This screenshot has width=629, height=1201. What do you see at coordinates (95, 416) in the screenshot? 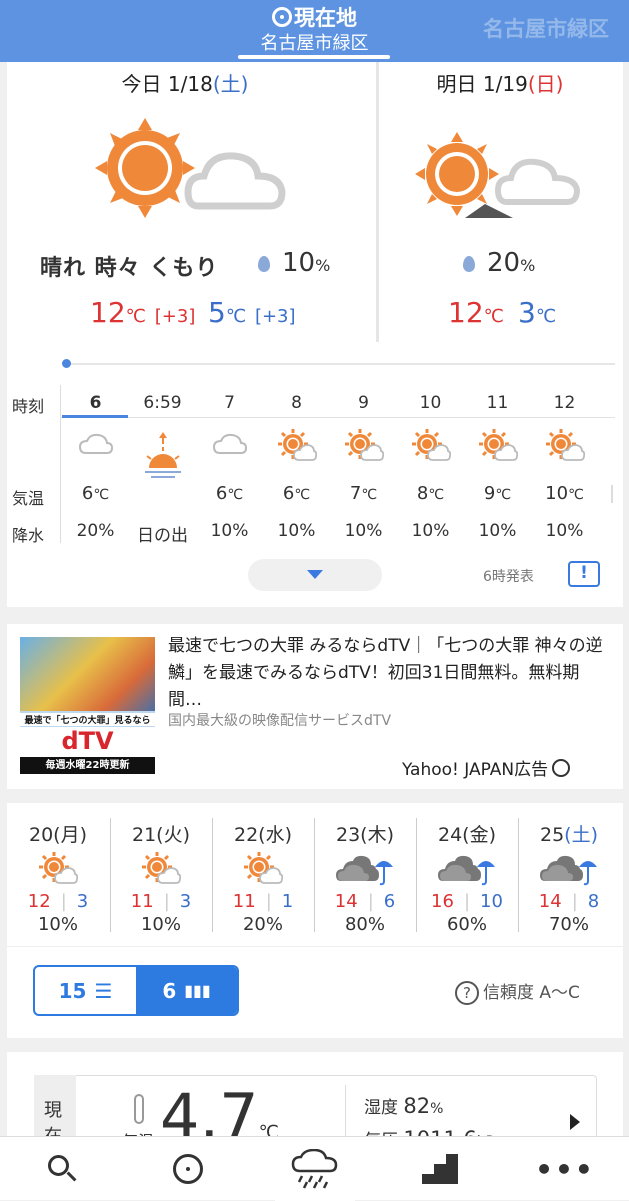
I see `current-hour-underline` at bounding box center [95, 416].